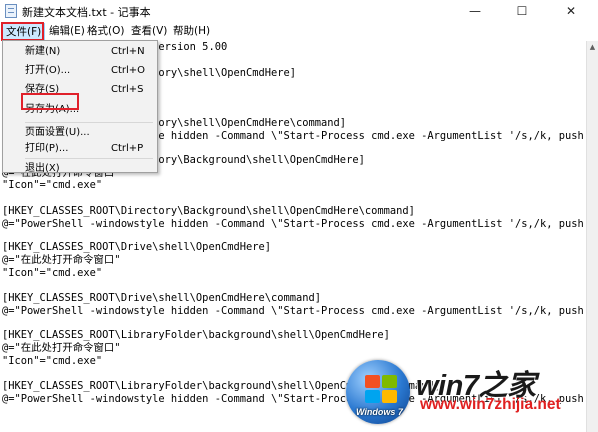 Image resolution: width=598 pixels, height=432 pixels. I want to click on windows7-logo: Windows 7, so click(378, 392).